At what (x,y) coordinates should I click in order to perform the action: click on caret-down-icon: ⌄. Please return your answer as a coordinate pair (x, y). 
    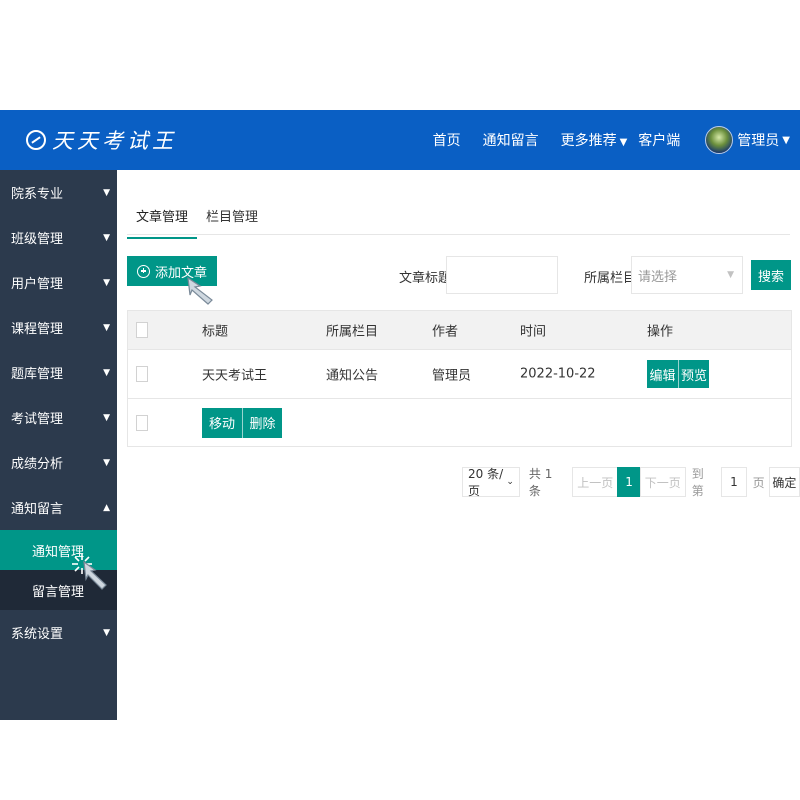
    Looking at the image, I should click on (510, 482).